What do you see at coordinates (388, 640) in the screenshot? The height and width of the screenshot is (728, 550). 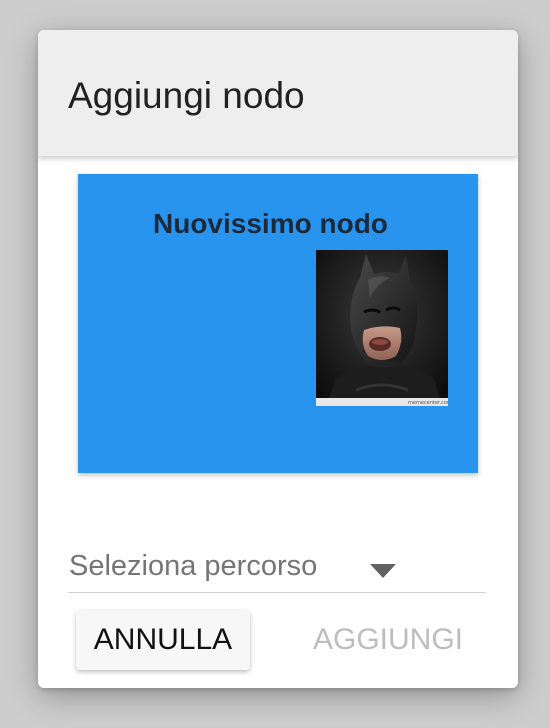 I see `add-button: AGGIUNGI` at bounding box center [388, 640].